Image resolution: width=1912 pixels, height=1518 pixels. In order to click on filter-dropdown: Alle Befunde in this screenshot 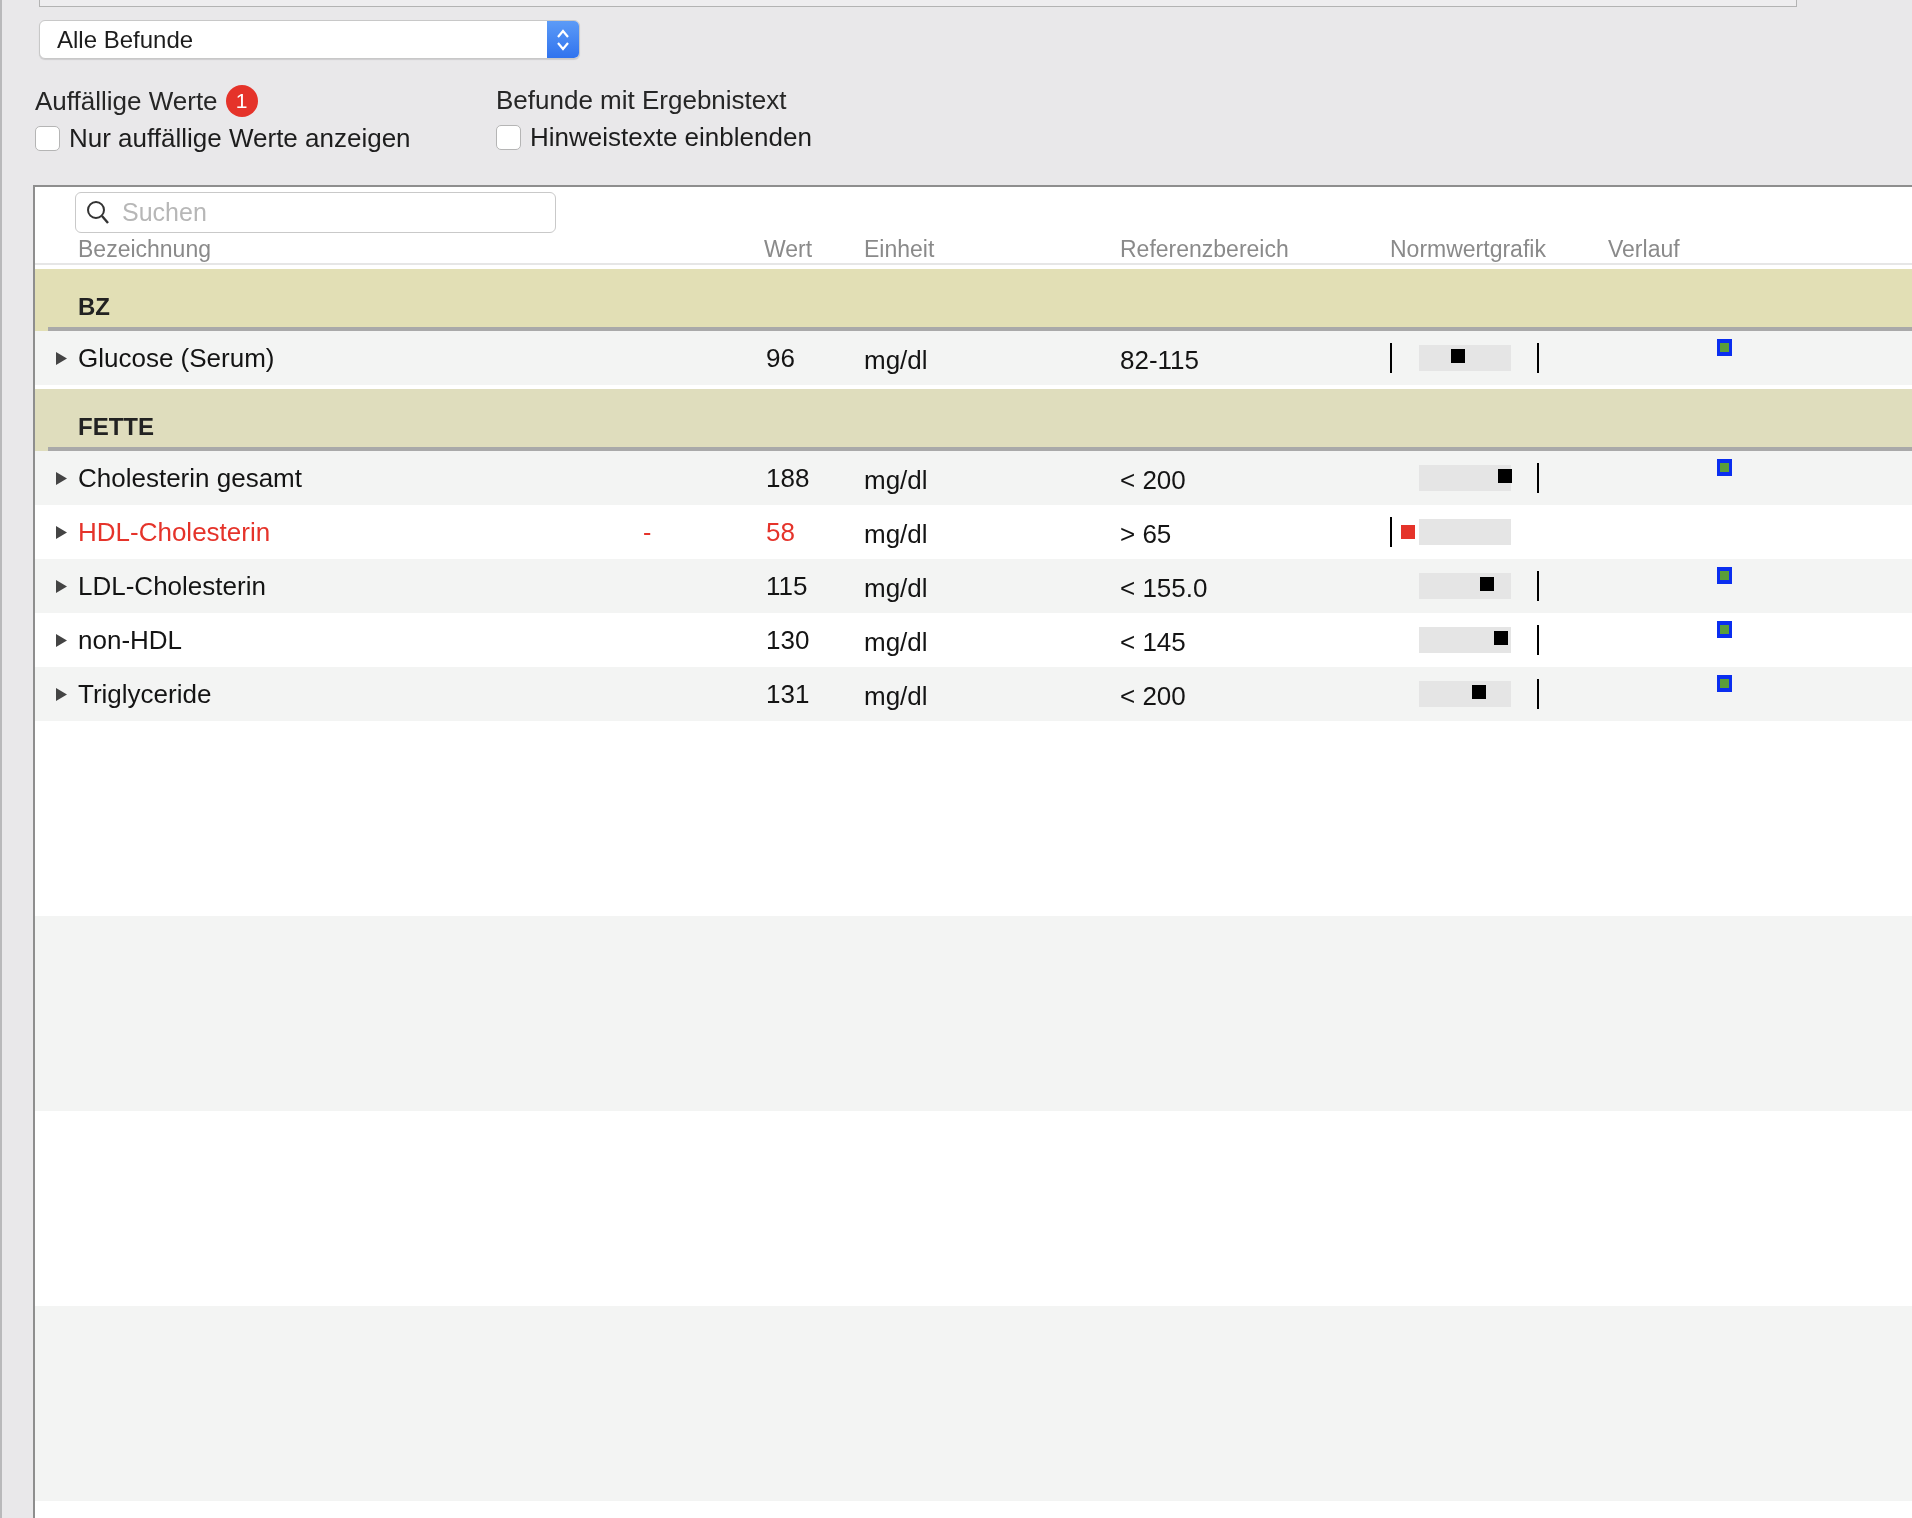, I will do `click(309, 39)`.